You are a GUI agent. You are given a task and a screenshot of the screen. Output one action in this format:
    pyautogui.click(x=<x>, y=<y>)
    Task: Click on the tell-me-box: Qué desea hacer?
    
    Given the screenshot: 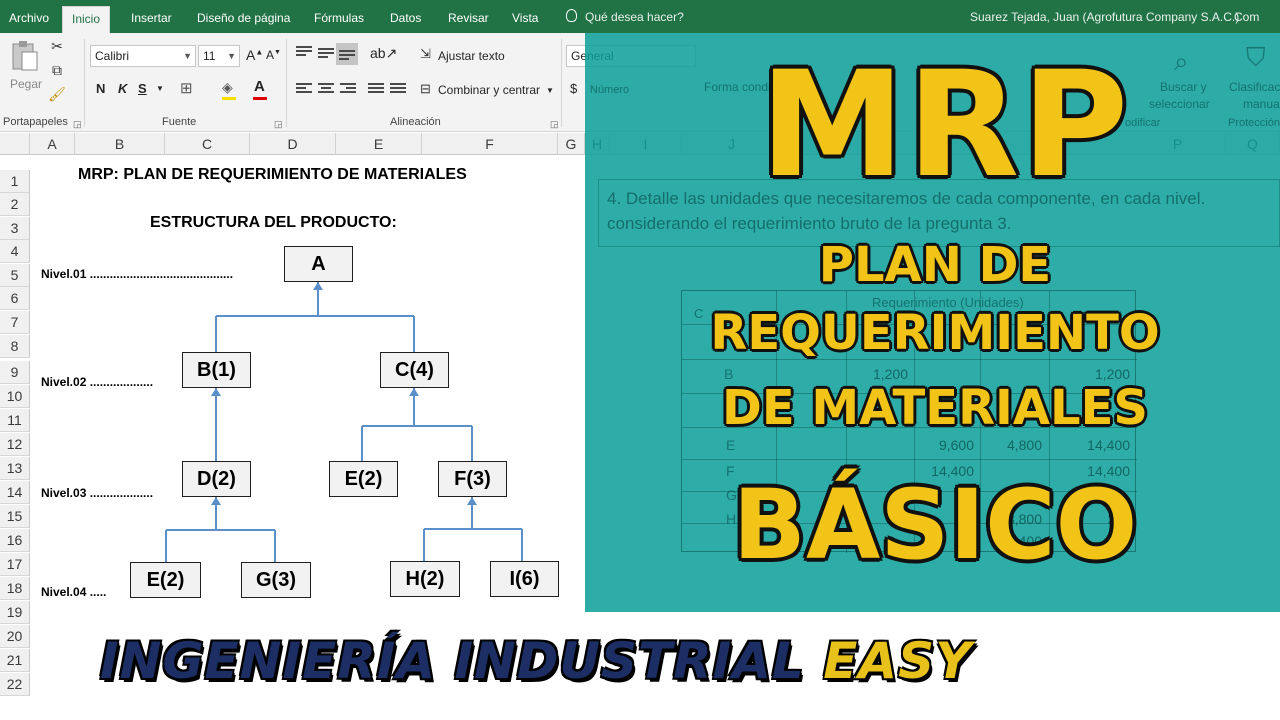 What is the action you would take?
    pyautogui.click(x=634, y=17)
    